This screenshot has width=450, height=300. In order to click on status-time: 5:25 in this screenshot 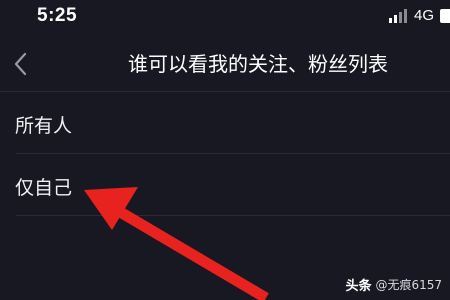, I will do `click(57, 15)`.